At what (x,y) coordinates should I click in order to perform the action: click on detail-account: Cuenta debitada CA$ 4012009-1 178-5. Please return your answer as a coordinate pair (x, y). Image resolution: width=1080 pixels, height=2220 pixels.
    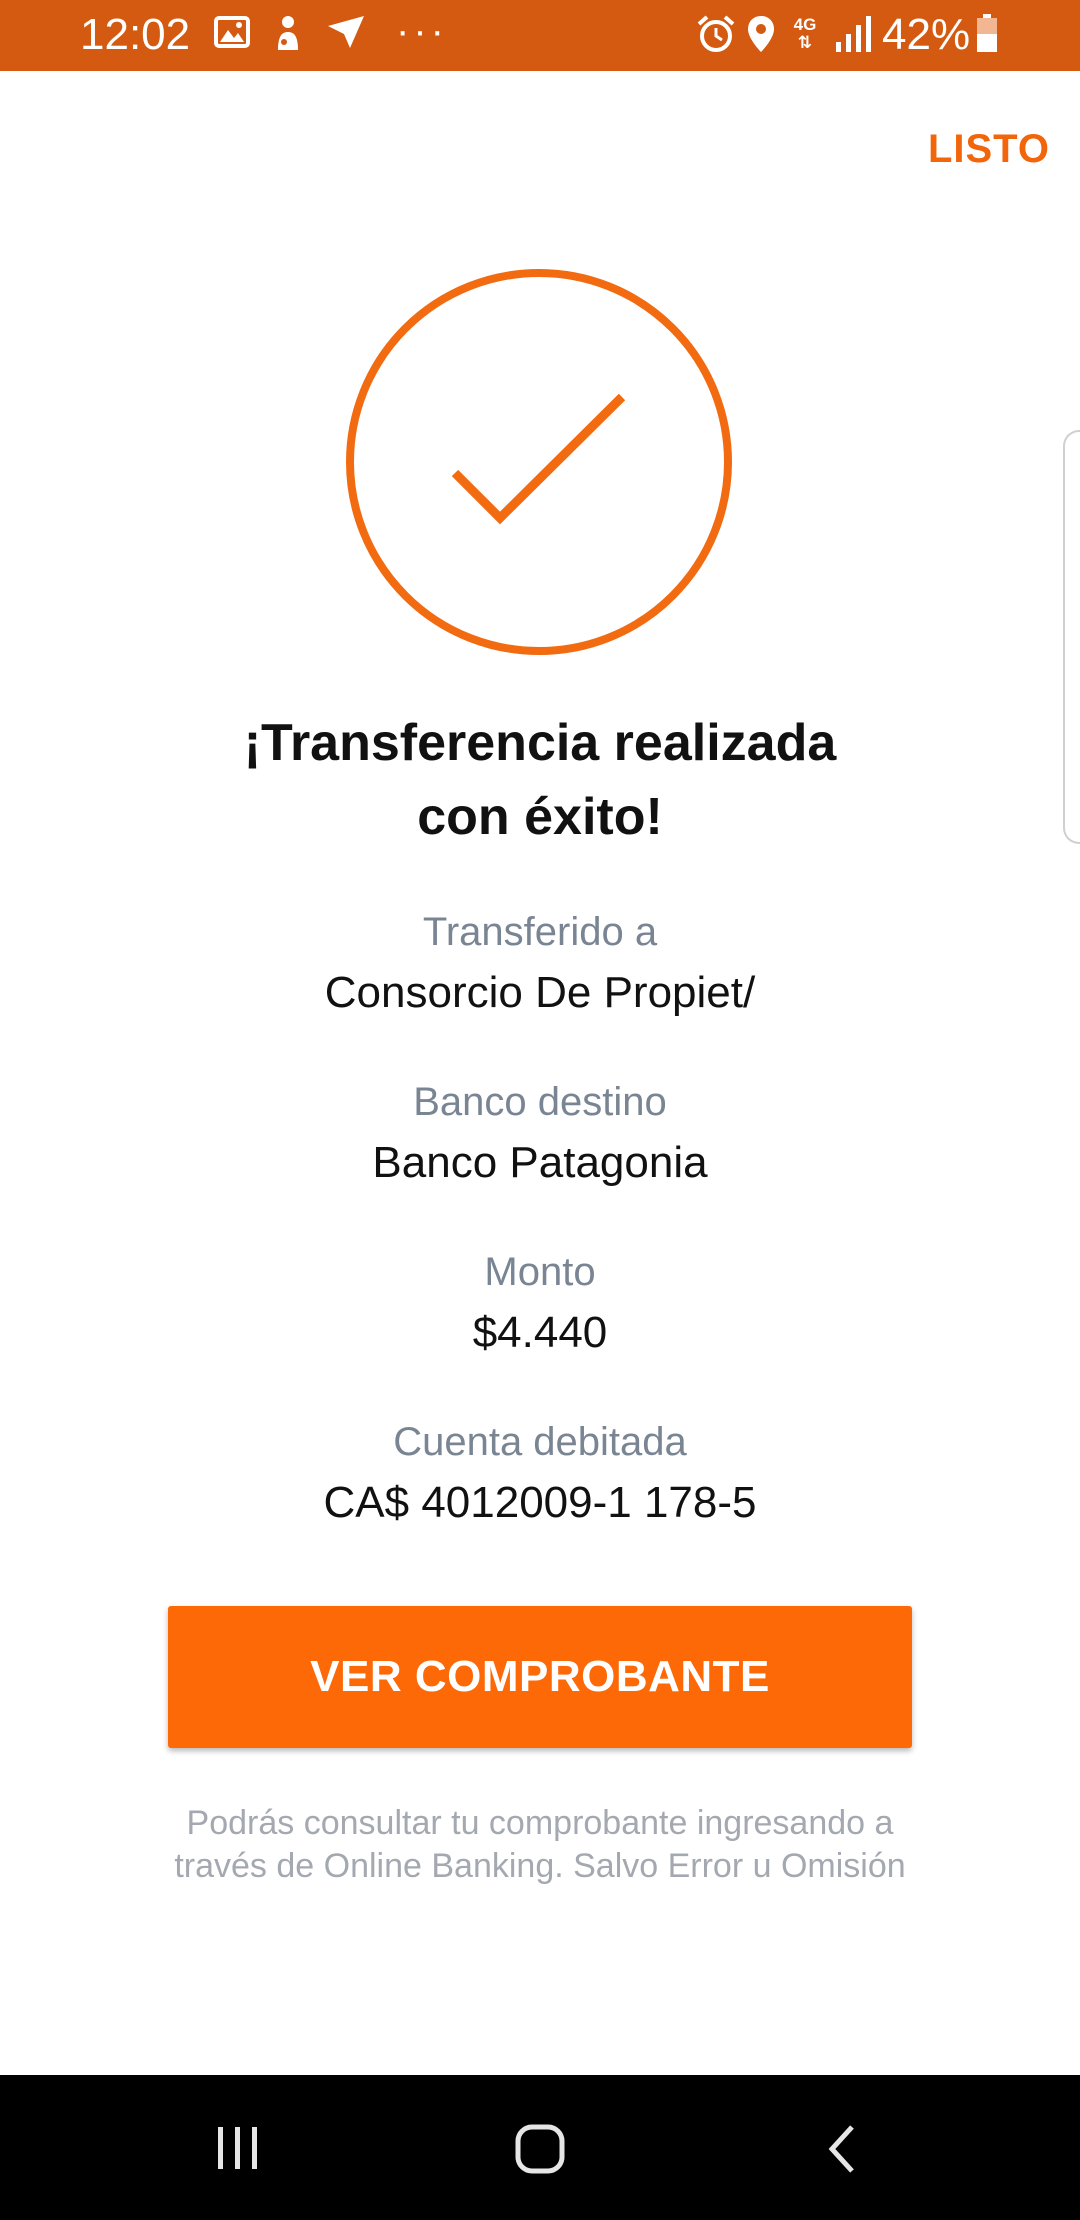
    Looking at the image, I should click on (540, 1474).